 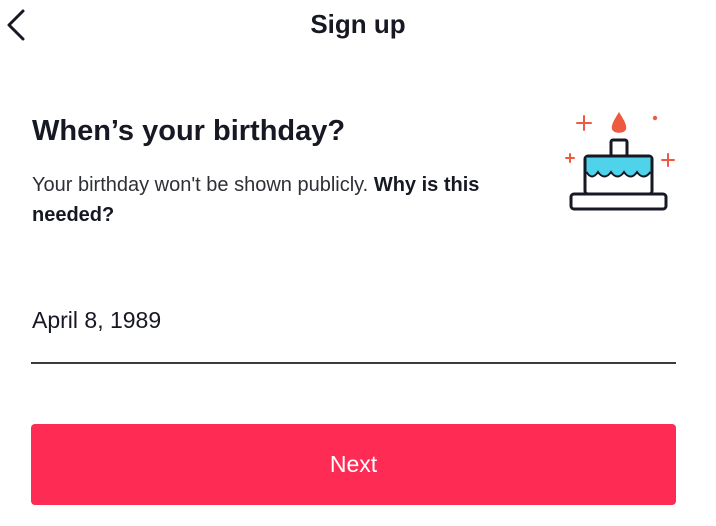 What do you see at coordinates (97, 320) in the screenshot?
I see `birthday-value: April 8, 1989` at bounding box center [97, 320].